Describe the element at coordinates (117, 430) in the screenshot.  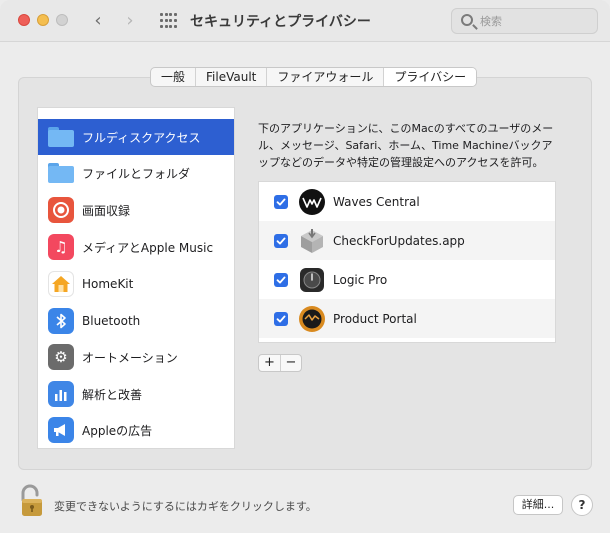
I see `sidebar-item-label: Appleの広告` at that location.